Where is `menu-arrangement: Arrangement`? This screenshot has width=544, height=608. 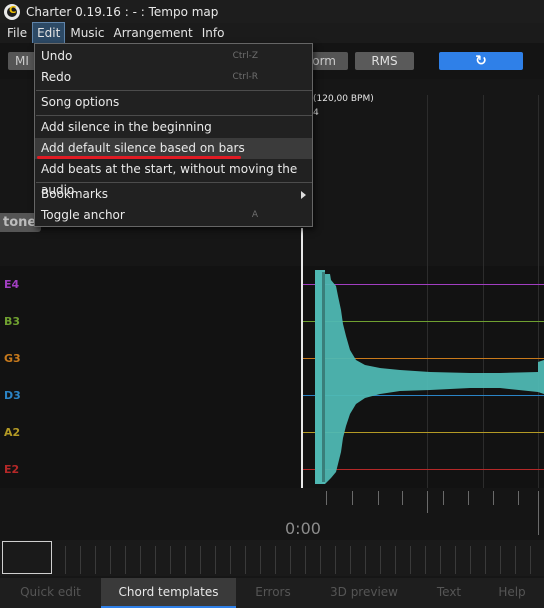 menu-arrangement: Arrangement is located at coordinates (153, 33).